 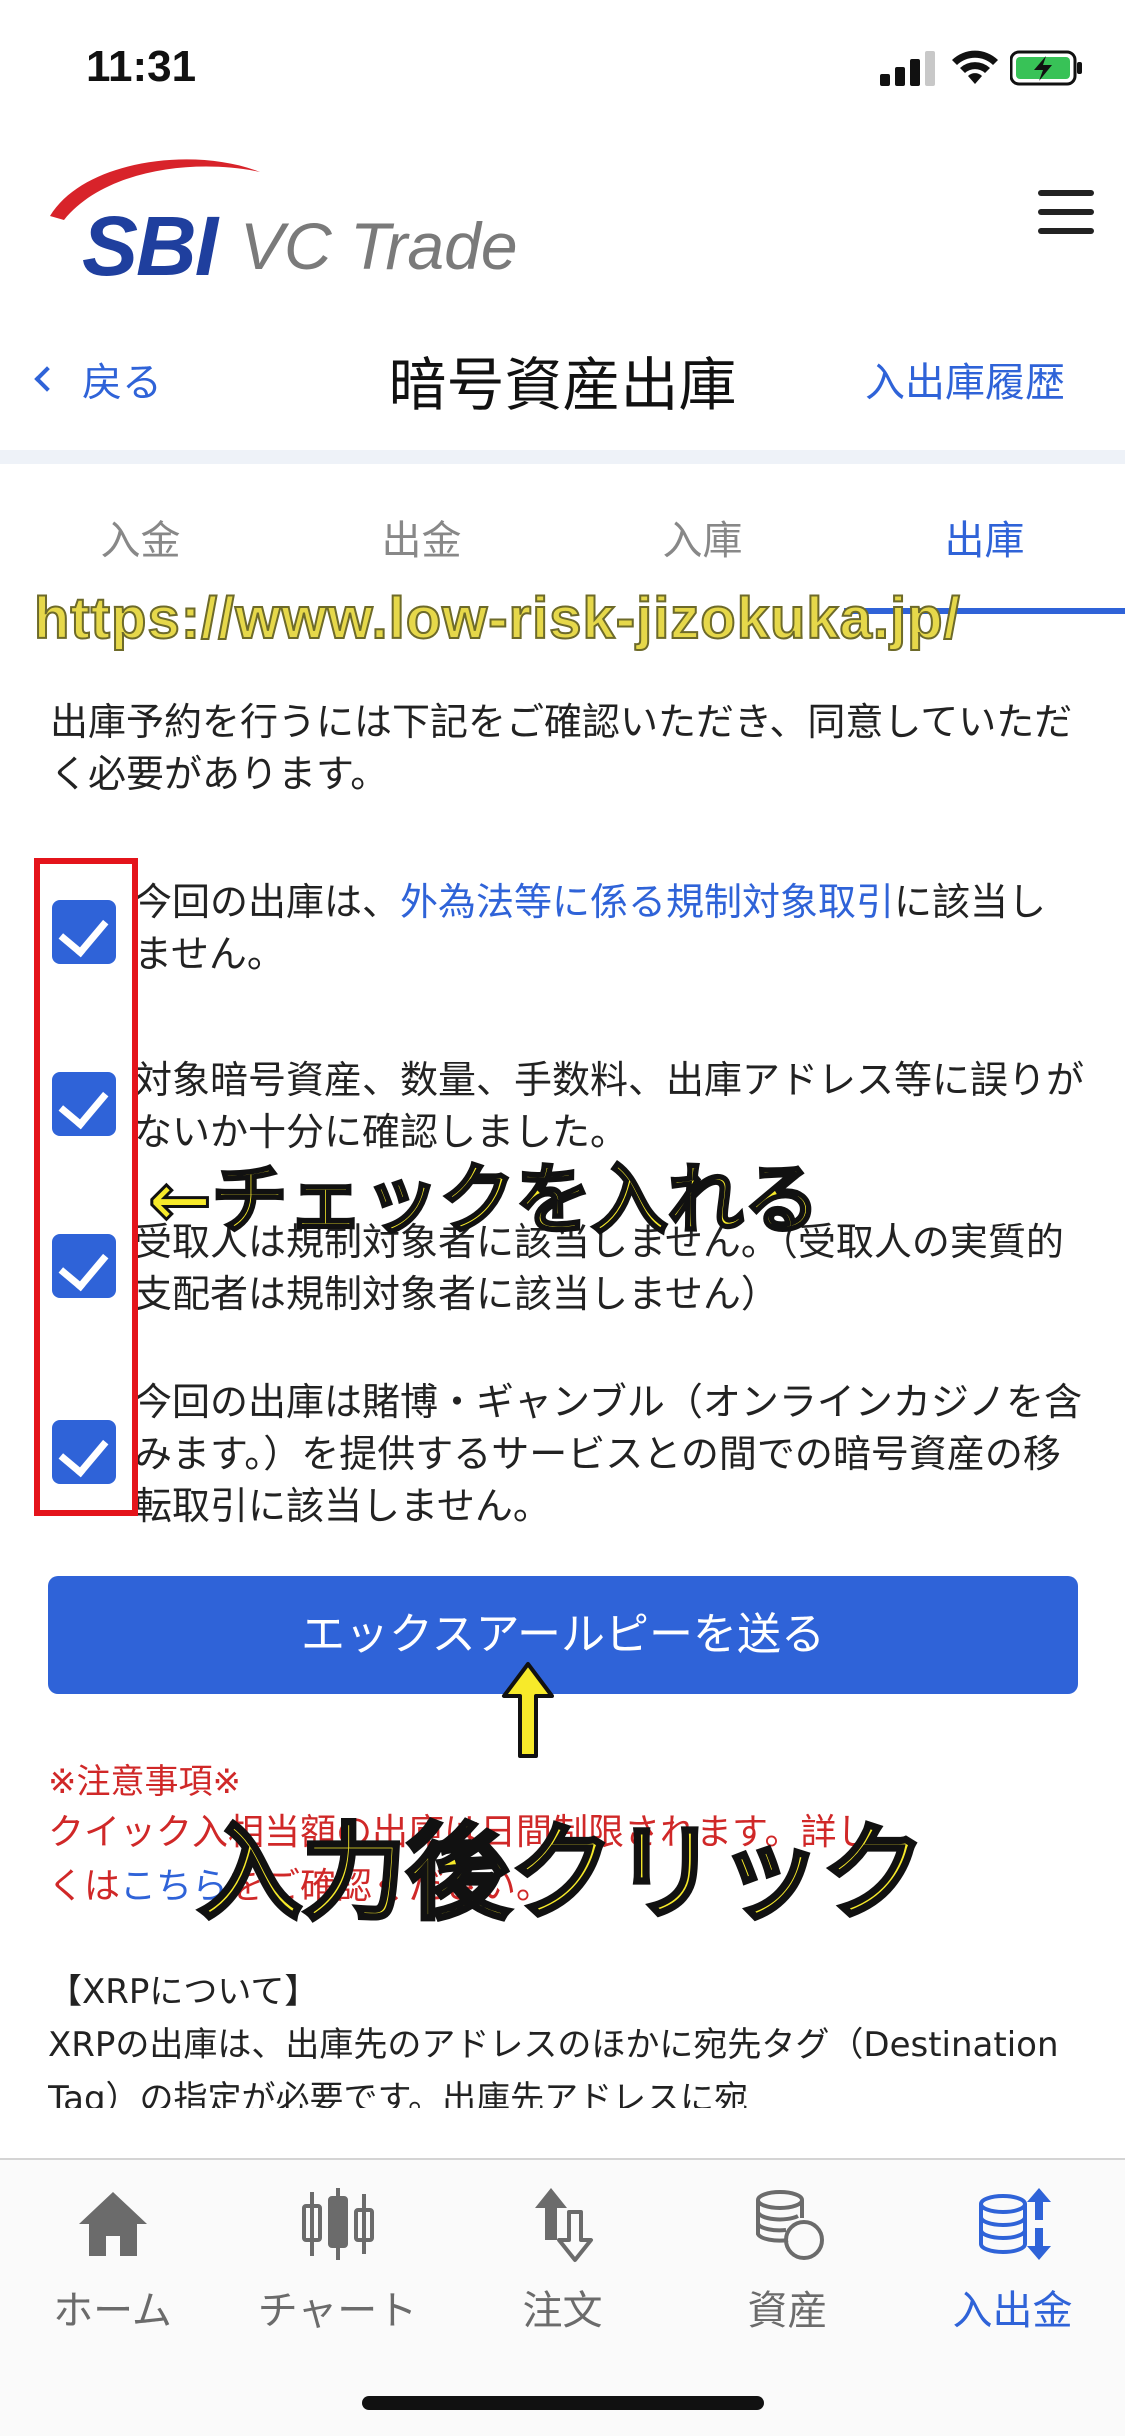 What do you see at coordinates (562, 380) in the screenshot?
I see `nav-bar: 暗号資産出庫 戻る 入出庫履歴` at bounding box center [562, 380].